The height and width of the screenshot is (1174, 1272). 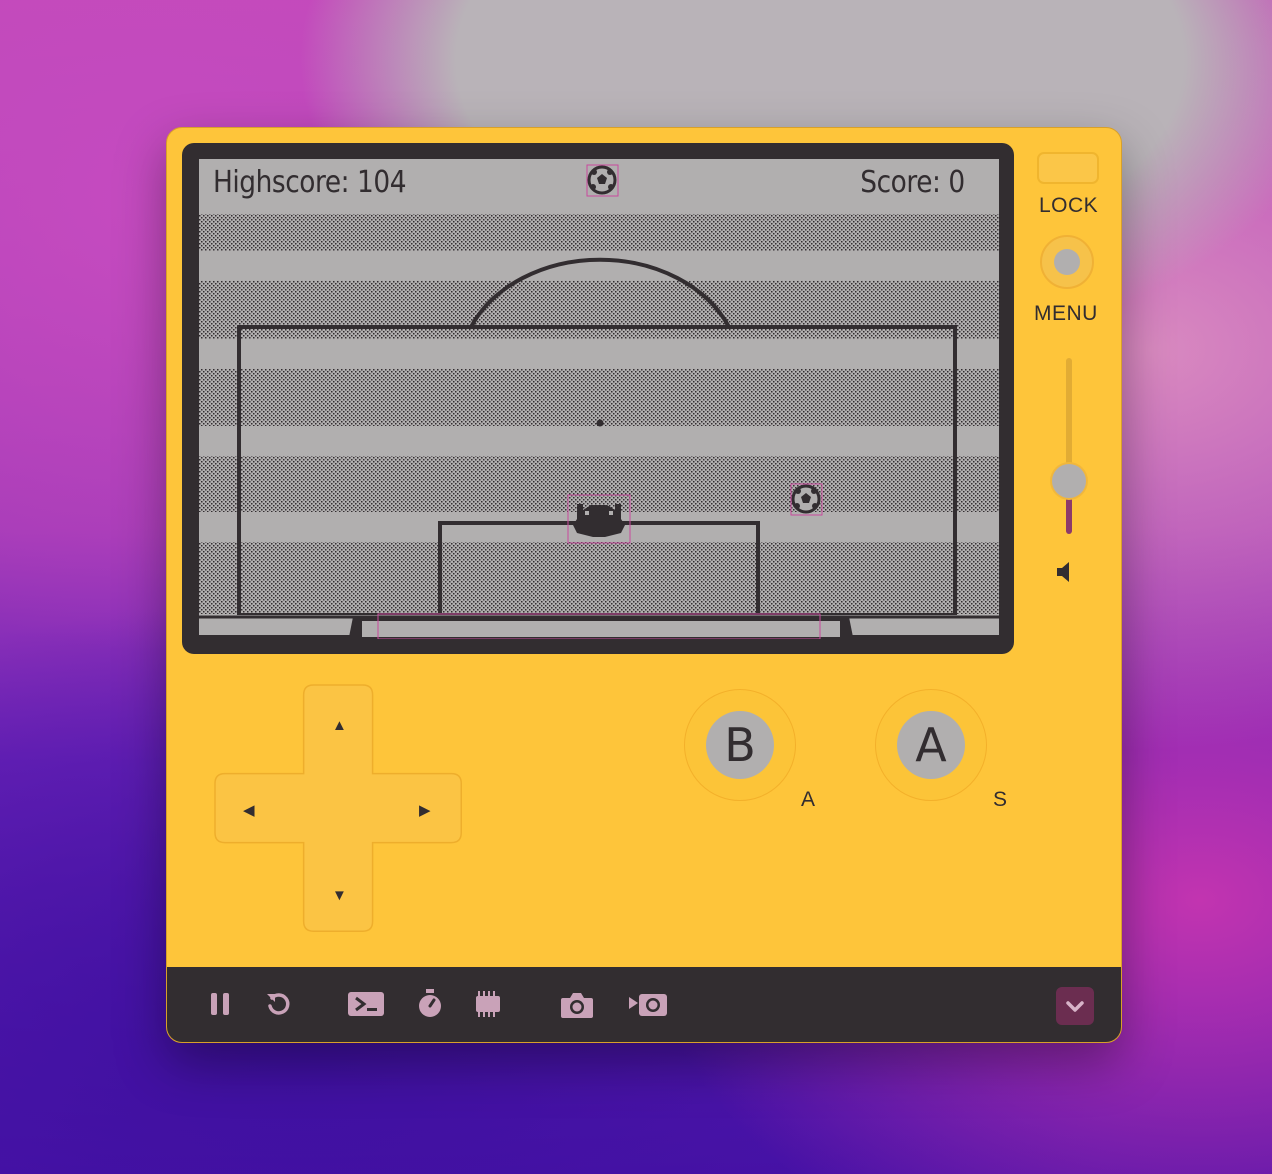 I want to click on collapse-chevron-icon, so click(x=1075, y=1006).